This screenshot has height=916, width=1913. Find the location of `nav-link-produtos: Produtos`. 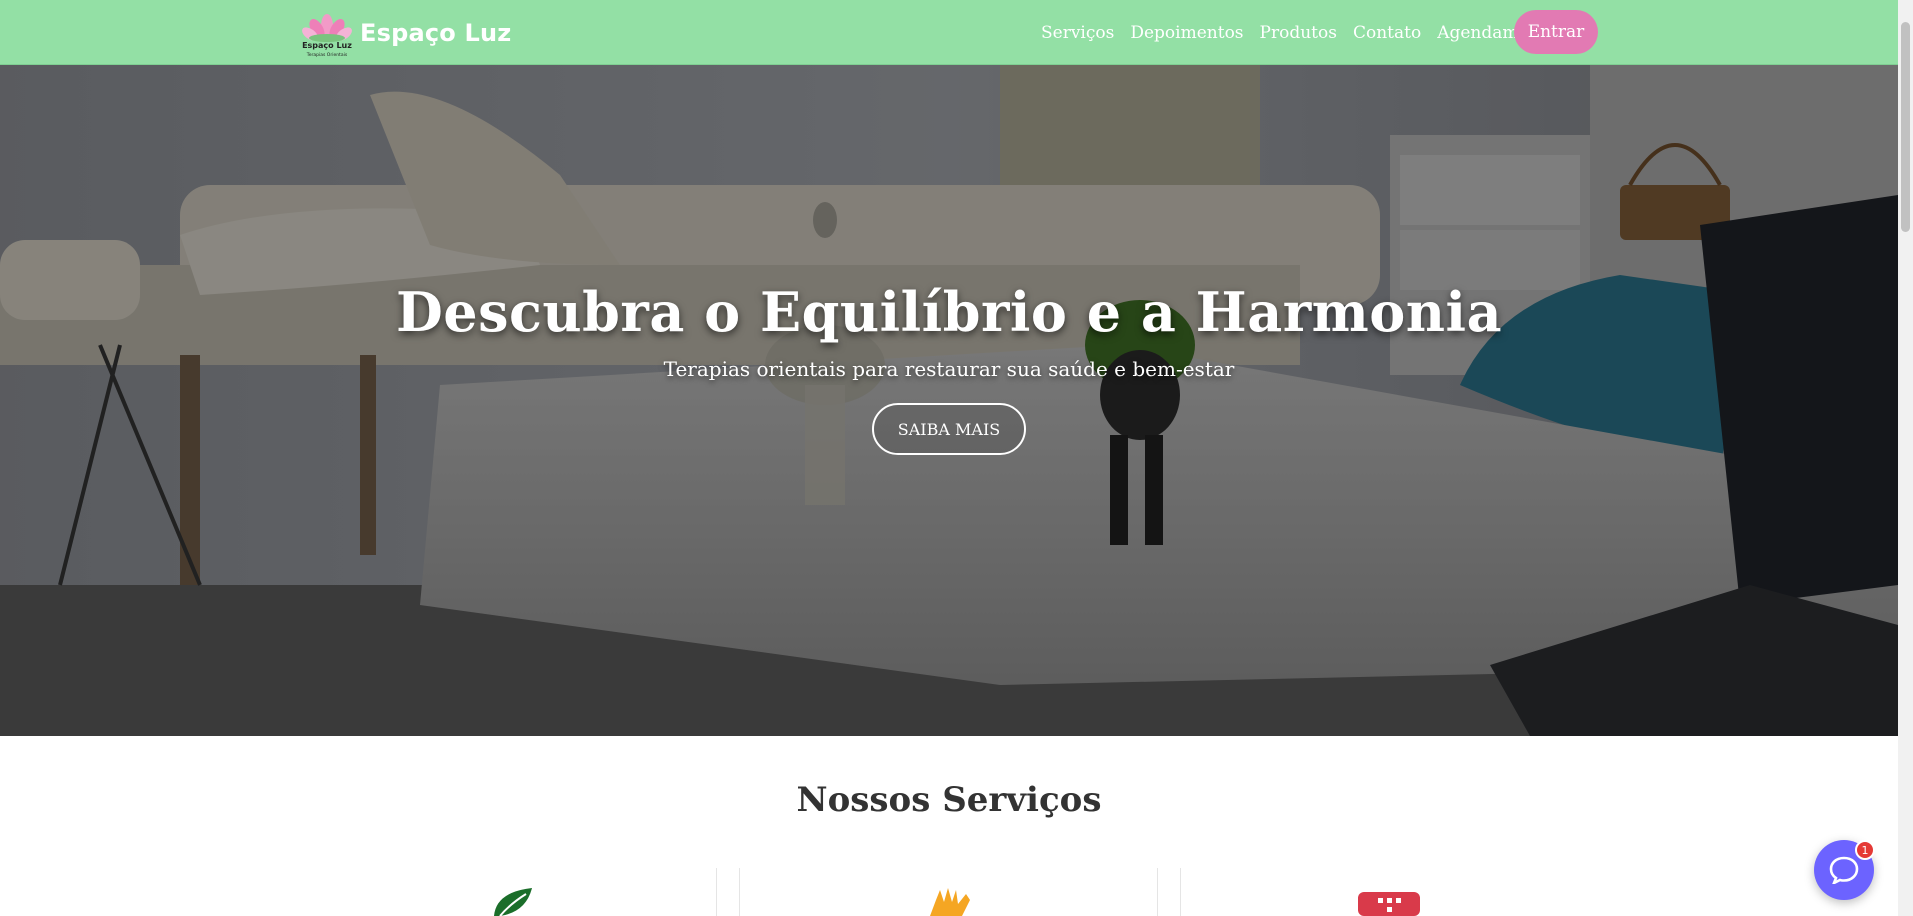

nav-link-produtos: Produtos is located at coordinates (1298, 33).